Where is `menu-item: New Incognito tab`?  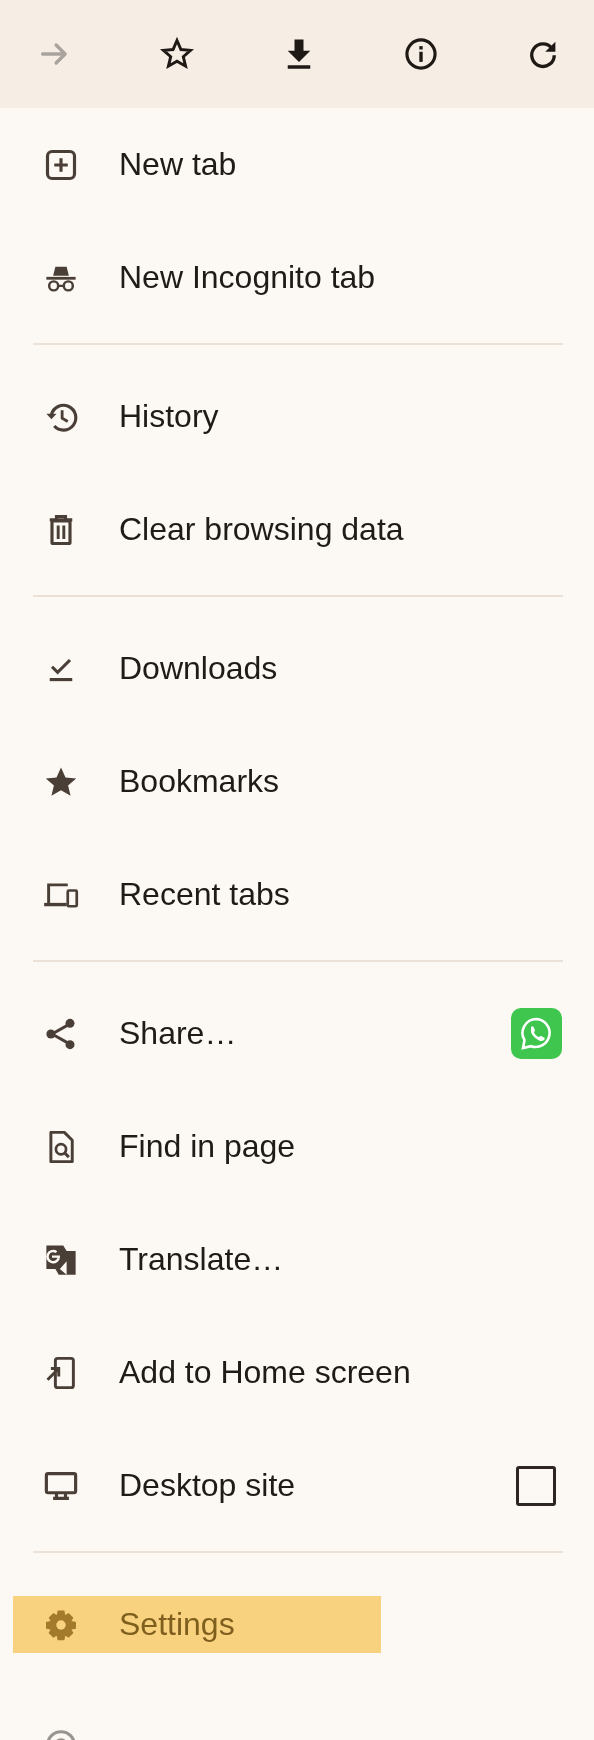 menu-item: New Incognito tab is located at coordinates (287, 277).